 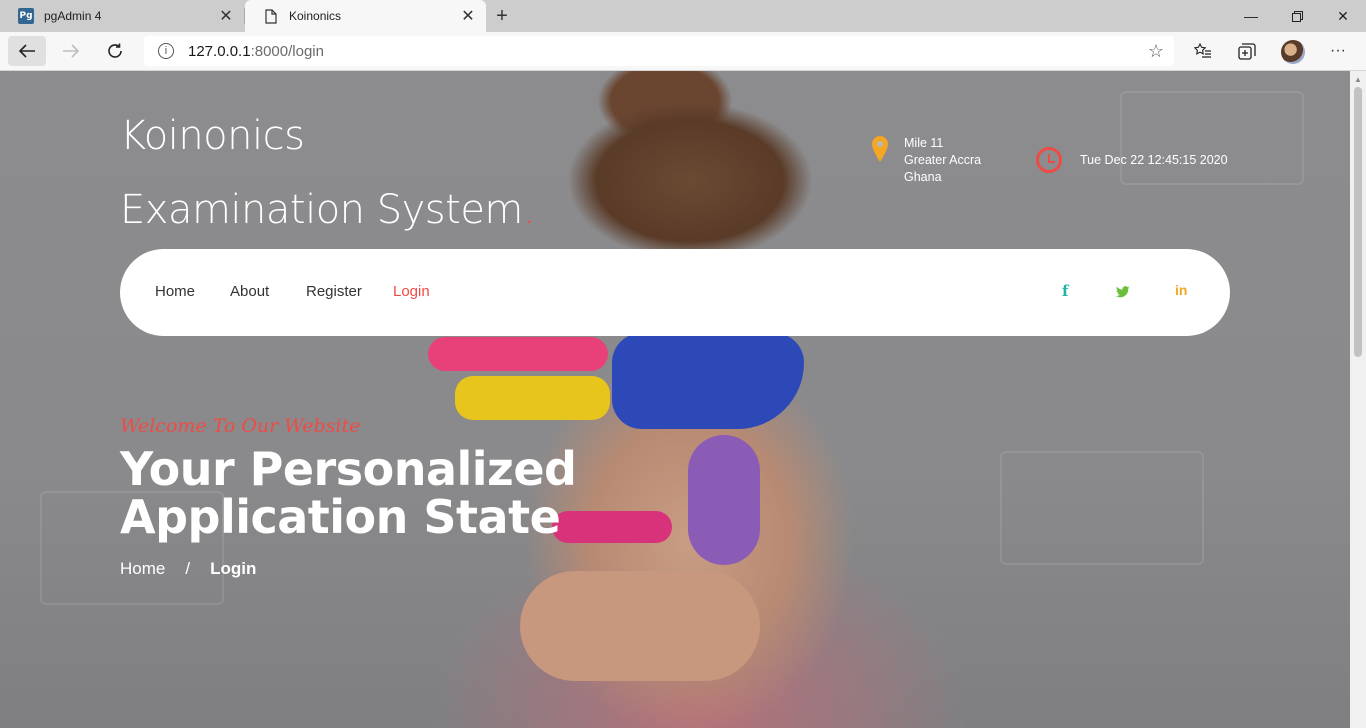 I want to click on back-button, so click(x=27, y=51).